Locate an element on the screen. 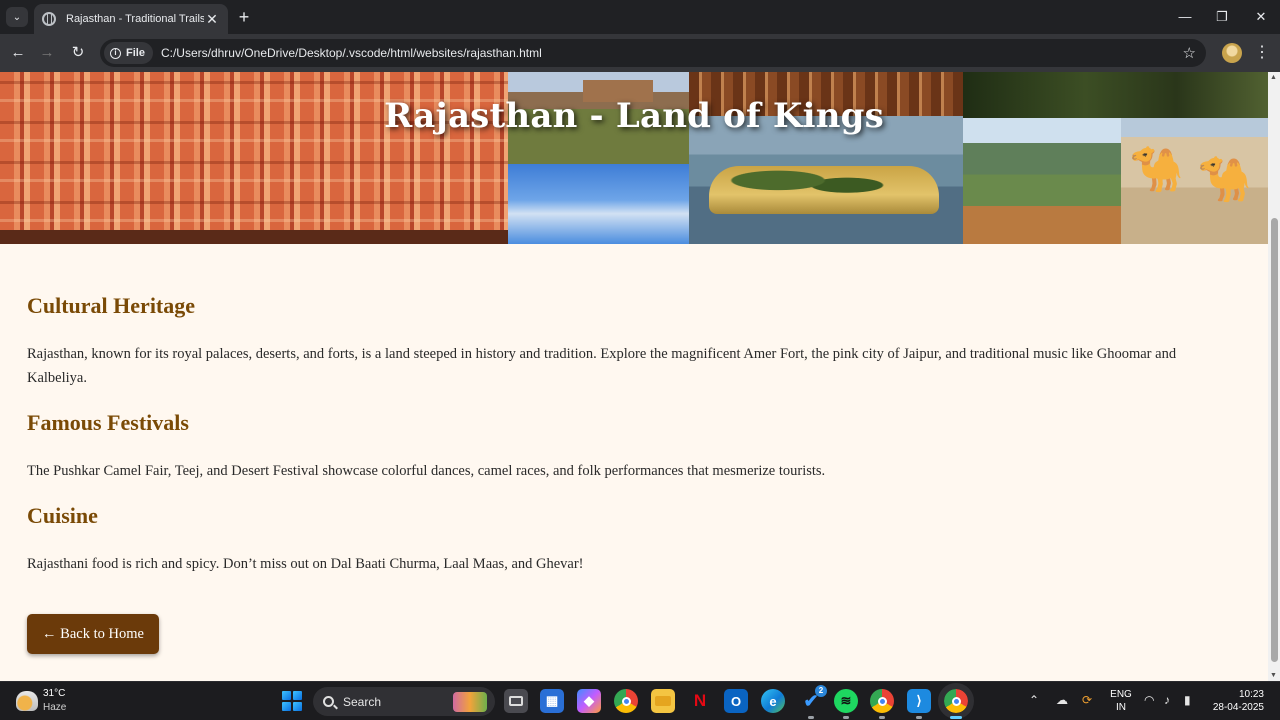  scroll-down-arrow-icon: ▼ is located at coordinates (1273, 675).